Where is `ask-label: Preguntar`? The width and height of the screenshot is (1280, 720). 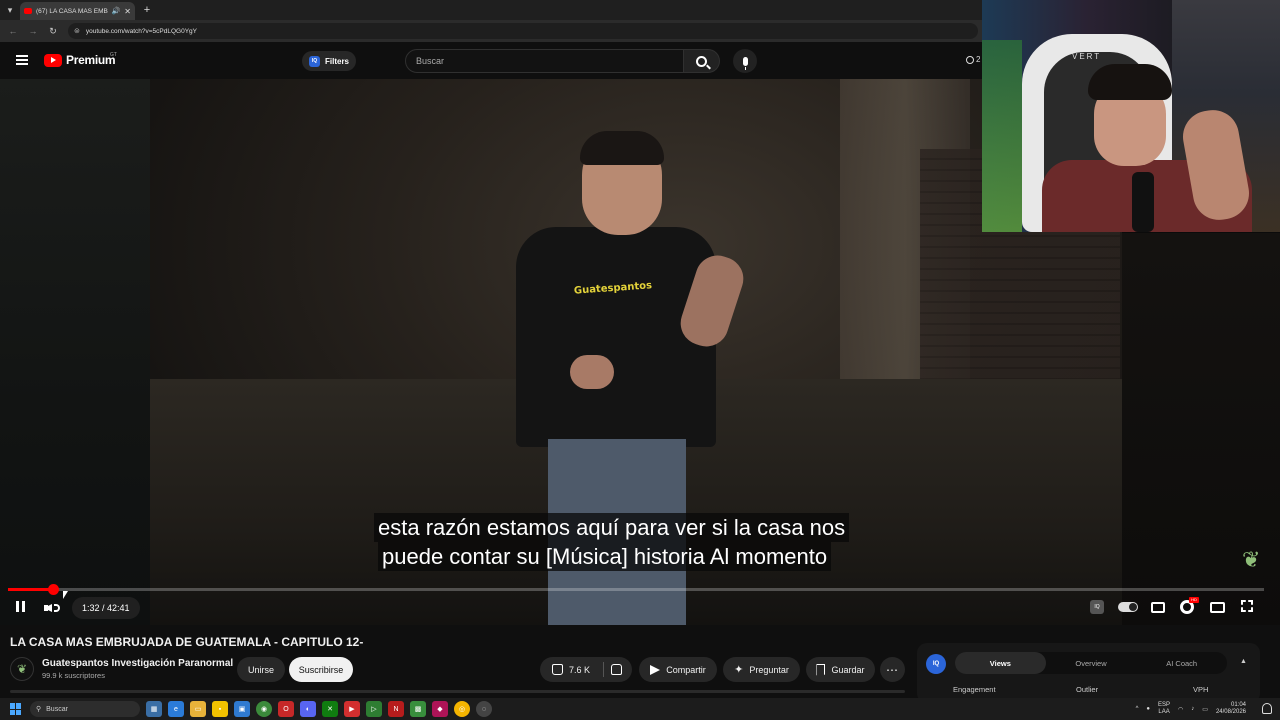
ask-label: Preguntar is located at coordinates (769, 669).